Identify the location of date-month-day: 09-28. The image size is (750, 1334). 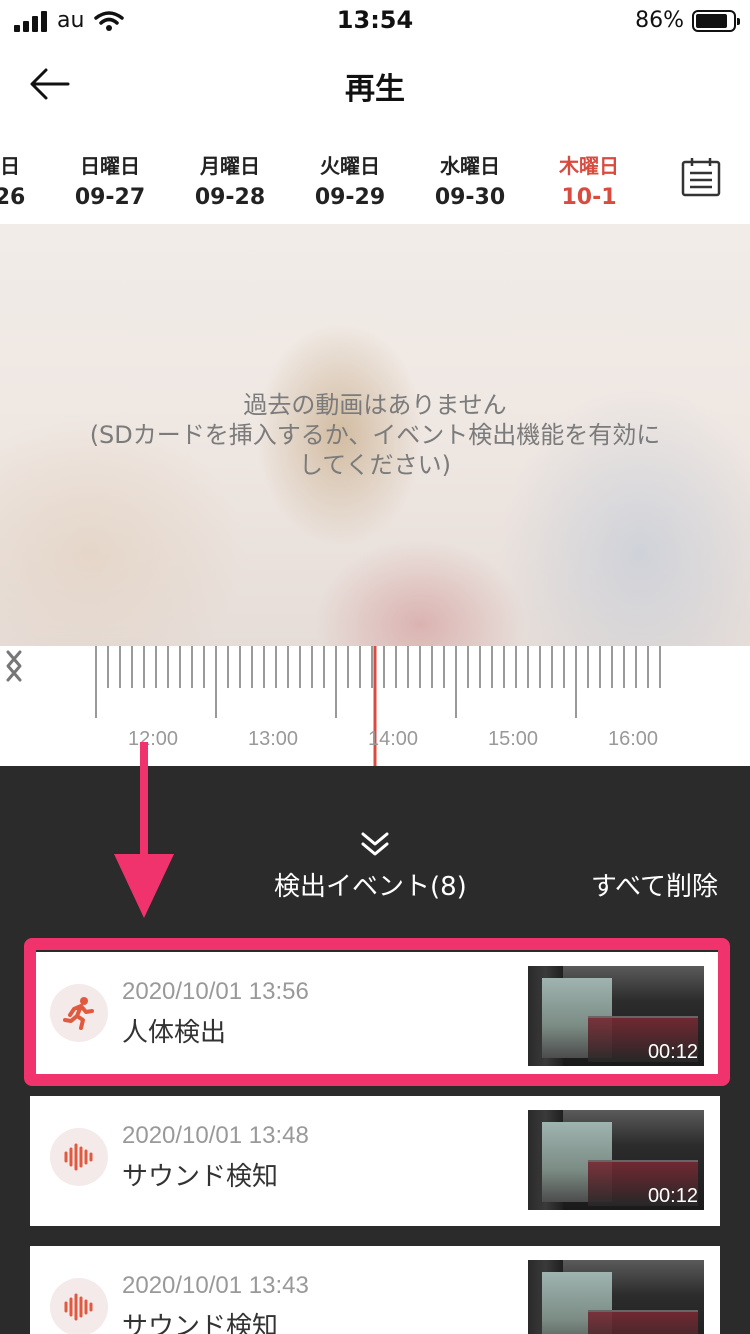
(230, 197).